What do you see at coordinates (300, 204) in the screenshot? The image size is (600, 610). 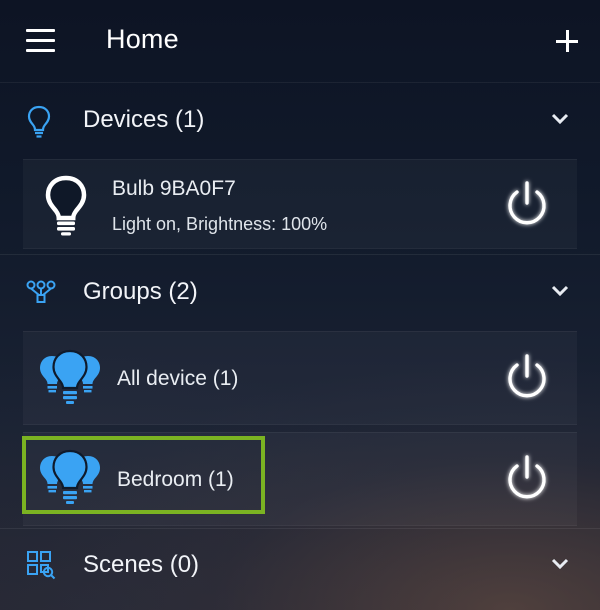 I see `device-card-bulb: Bulb 9BA0F7 Light on, Brightness: 100%` at bounding box center [300, 204].